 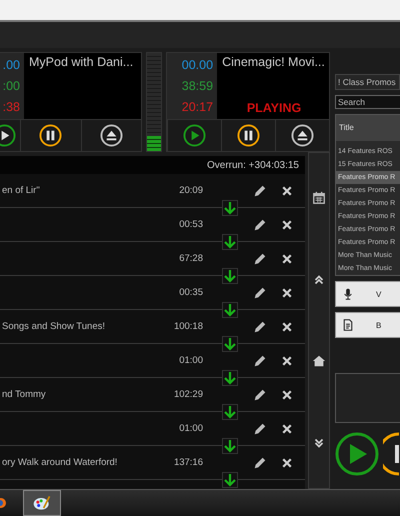 I want to click on calendar-icon, so click(x=319, y=197).